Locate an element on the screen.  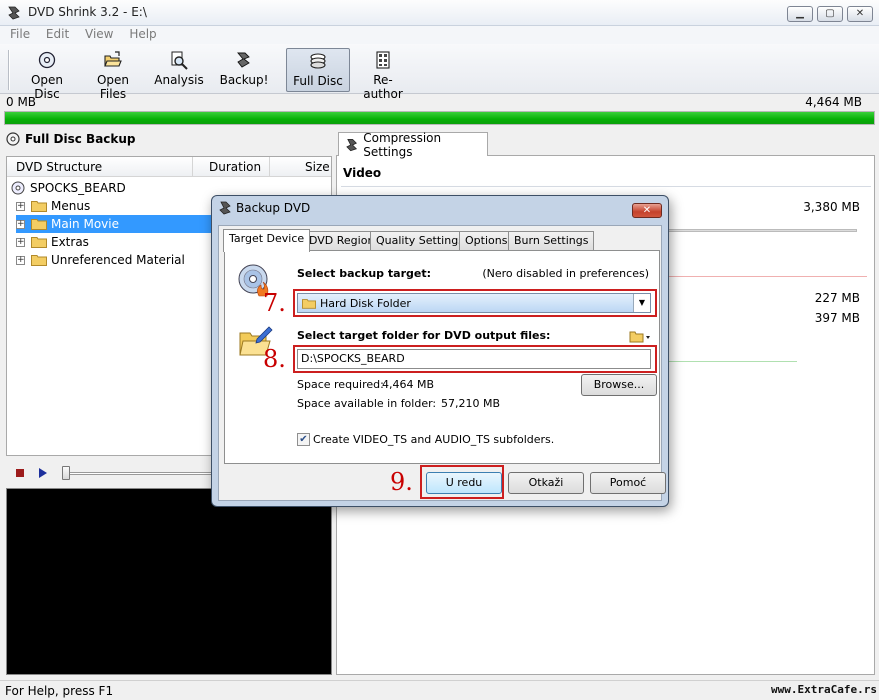
tab-options: Options is located at coordinates (486, 241).